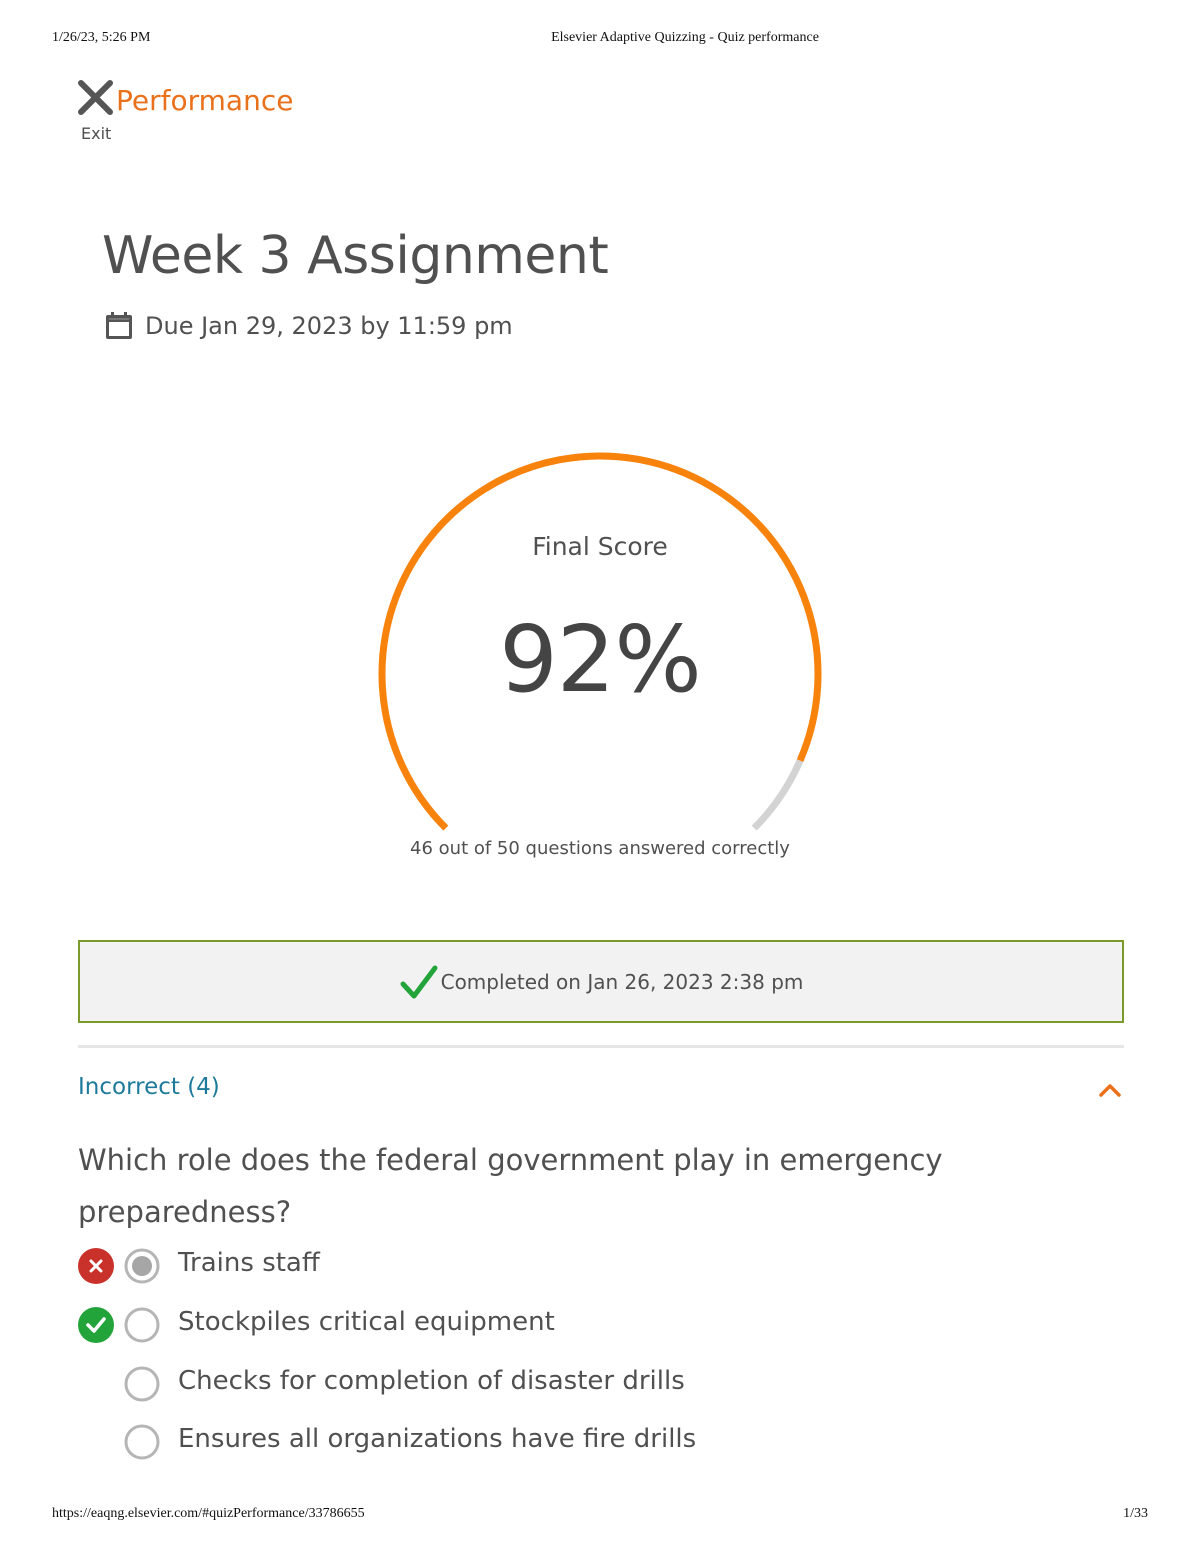 The height and width of the screenshot is (1553, 1200). I want to click on page-title: Week 3 Assignment, so click(355, 256).